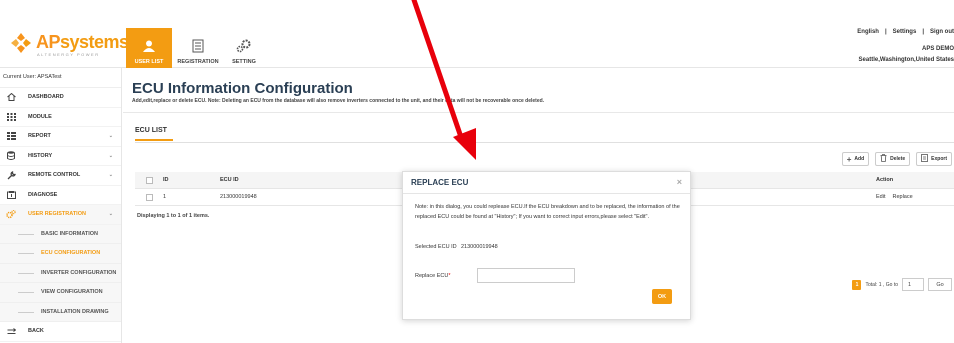 This screenshot has height=343, width=954. What do you see at coordinates (60, 137) in the screenshot?
I see `sidebar-item-report: REPORT ⌄` at bounding box center [60, 137].